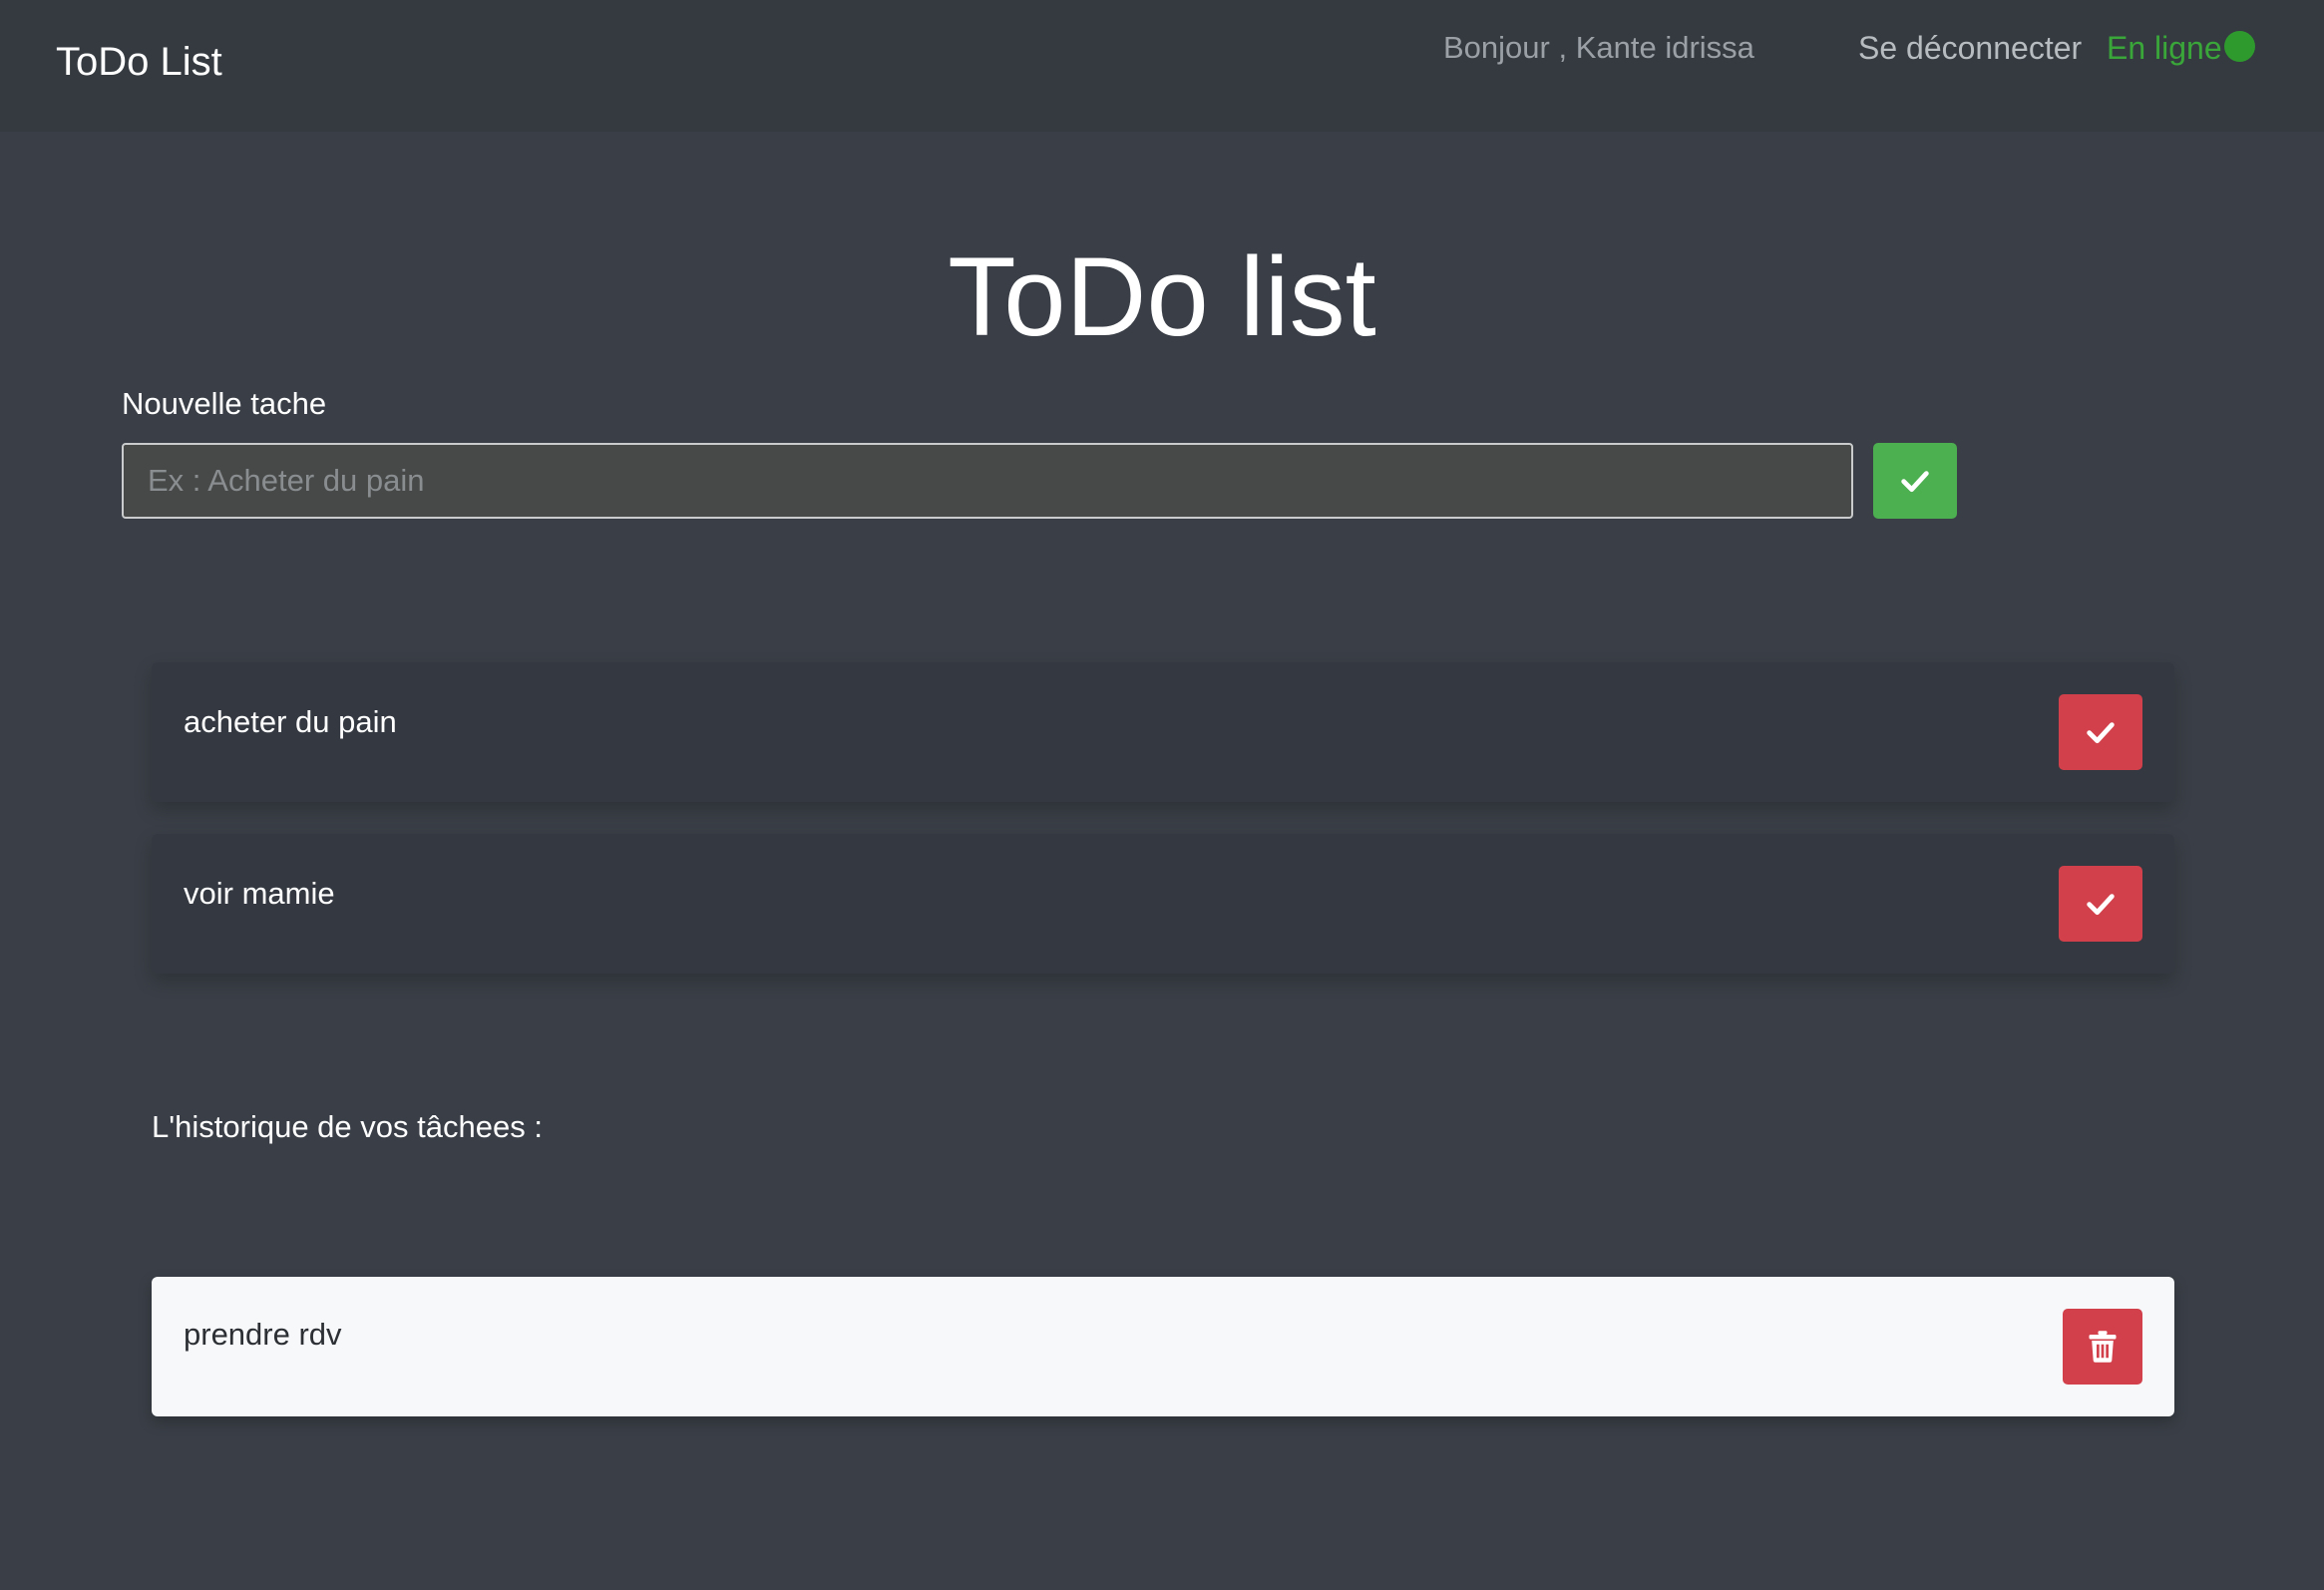 The height and width of the screenshot is (1590, 2324). I want to click on history-title: L'historique de vos tâchees :, so click(347, 1126).